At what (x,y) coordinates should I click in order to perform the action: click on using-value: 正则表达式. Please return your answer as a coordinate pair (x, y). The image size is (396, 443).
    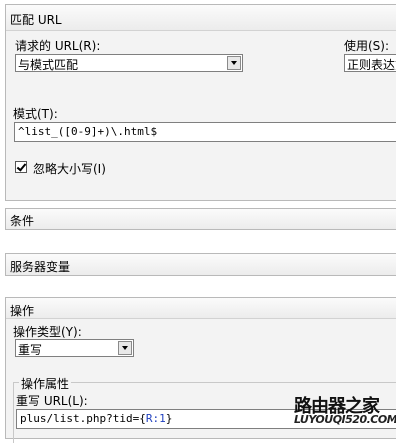
    Looking at the image, I should click on (371, 65).